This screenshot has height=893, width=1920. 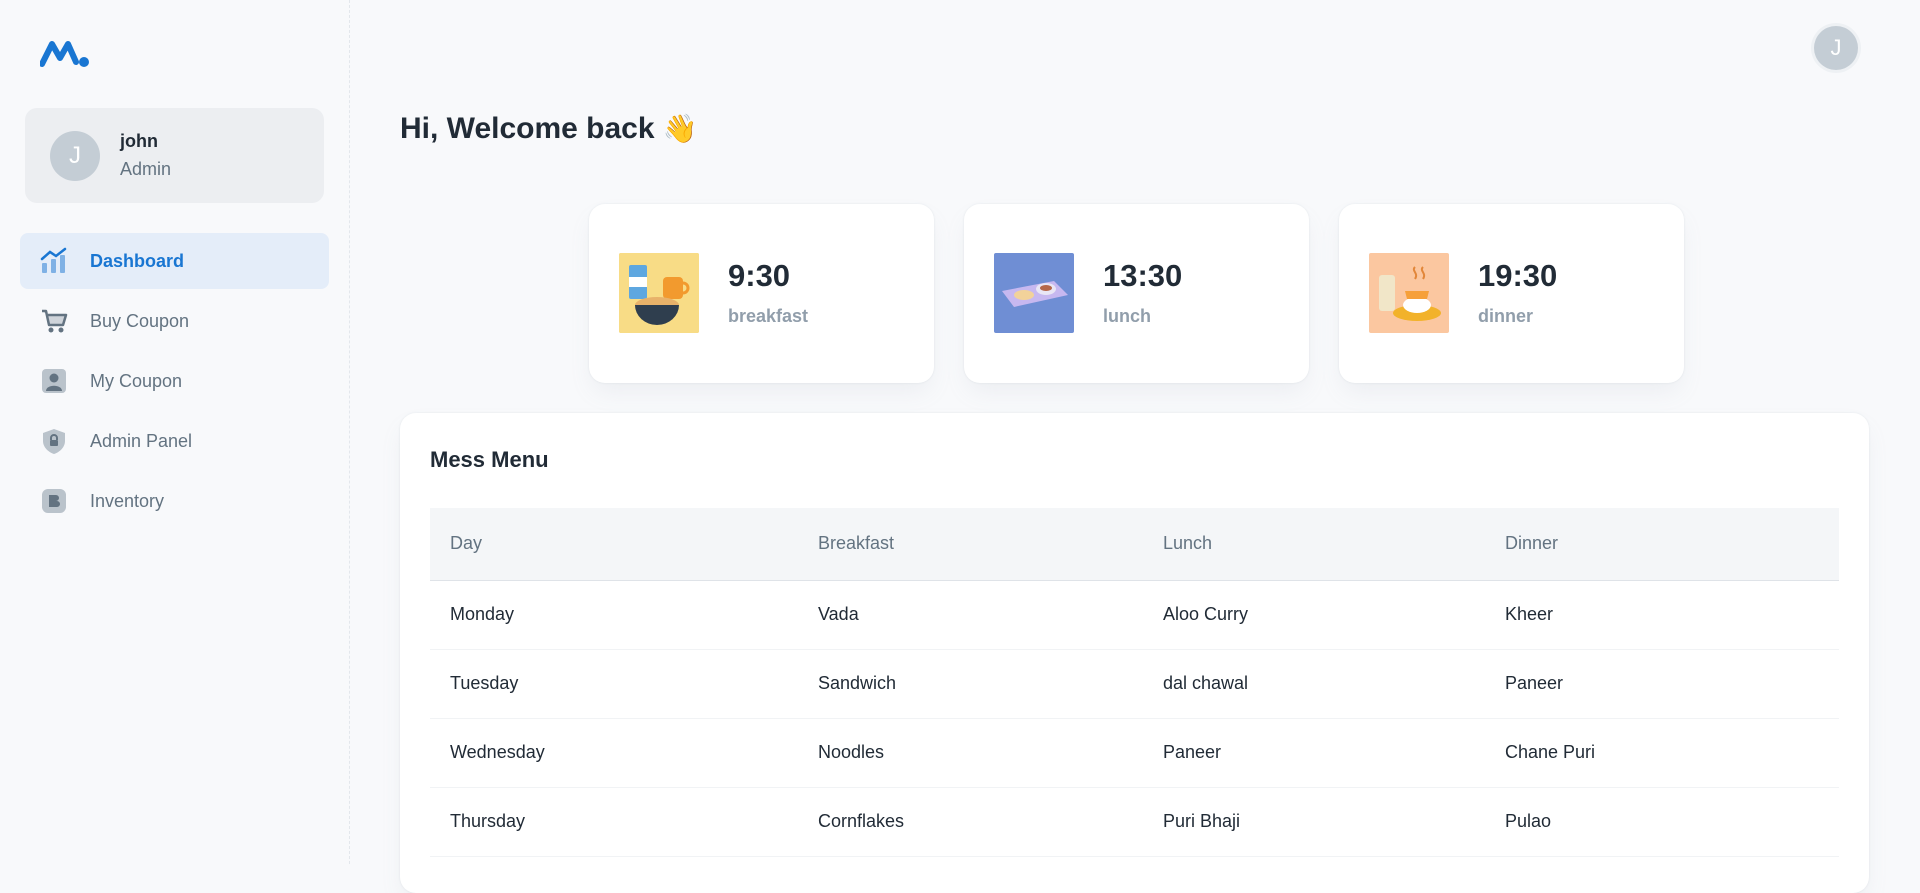 I want to click on table-row: Thursday Cornflakes Puri Bhaji Pulao, so click(x=1134, y=821).